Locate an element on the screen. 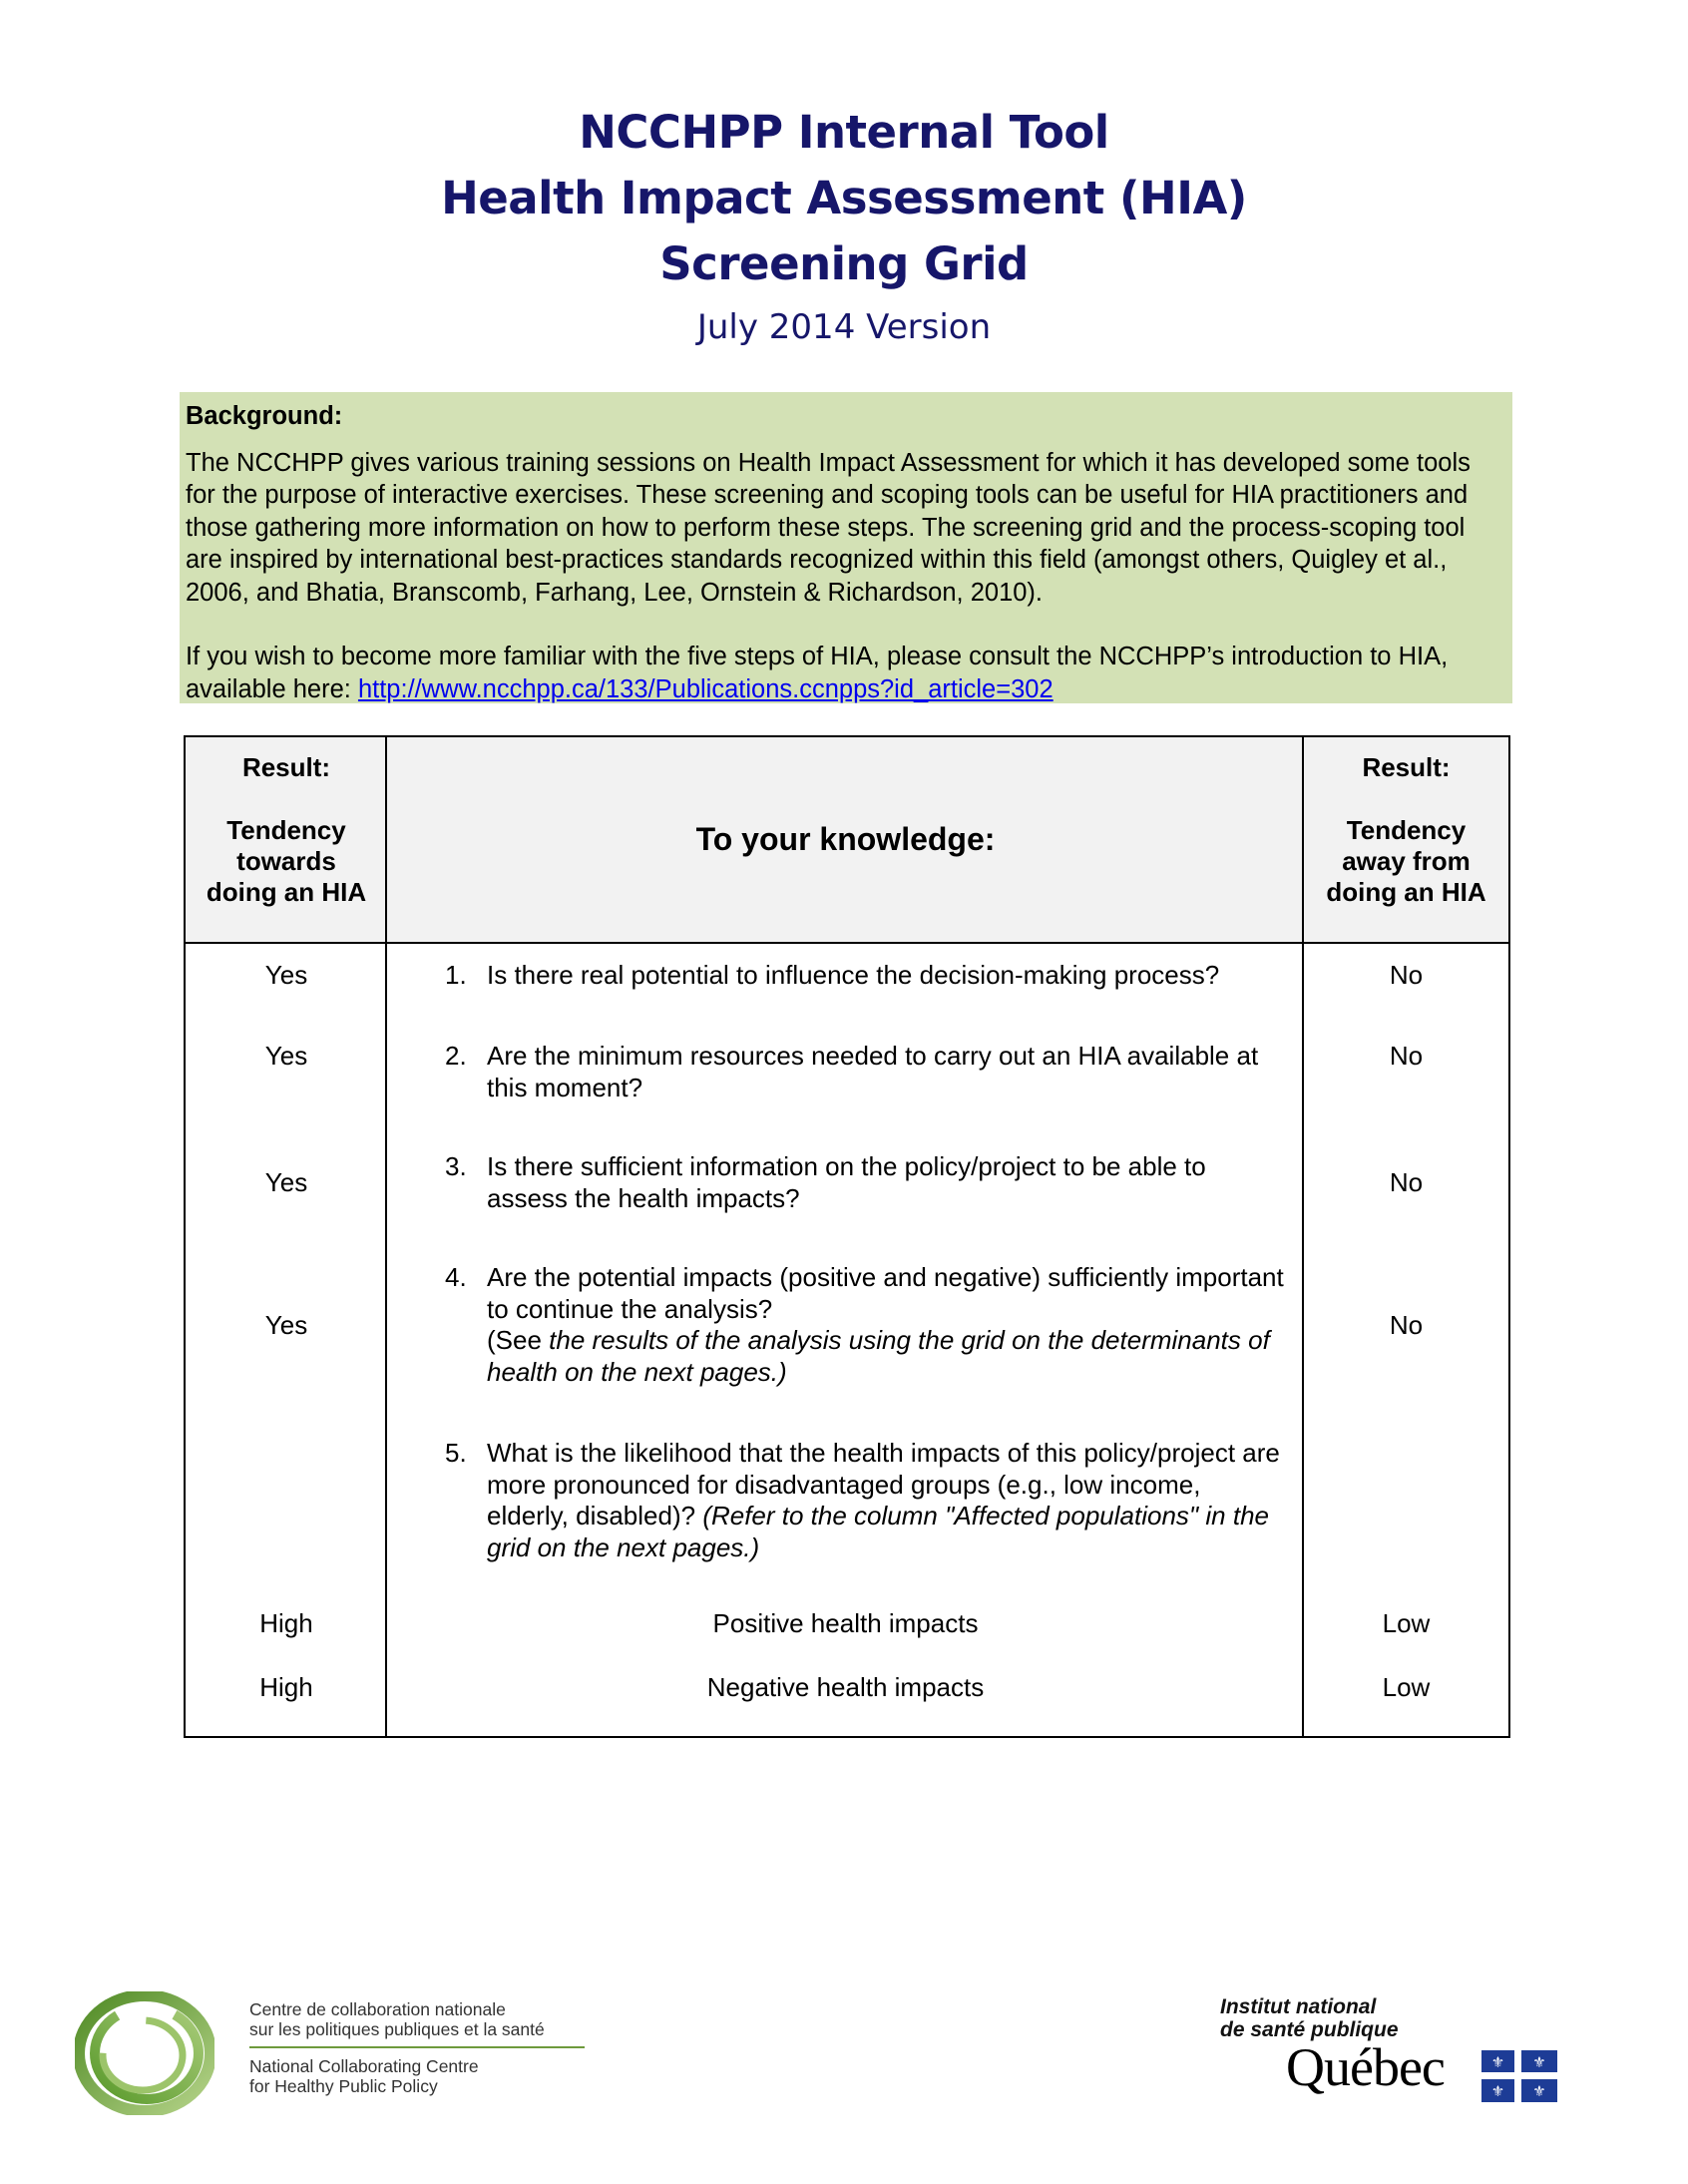 The height and width of the screenshot is (2184, 1688). ncchpp-divider is located at coordinates (417, 2047).